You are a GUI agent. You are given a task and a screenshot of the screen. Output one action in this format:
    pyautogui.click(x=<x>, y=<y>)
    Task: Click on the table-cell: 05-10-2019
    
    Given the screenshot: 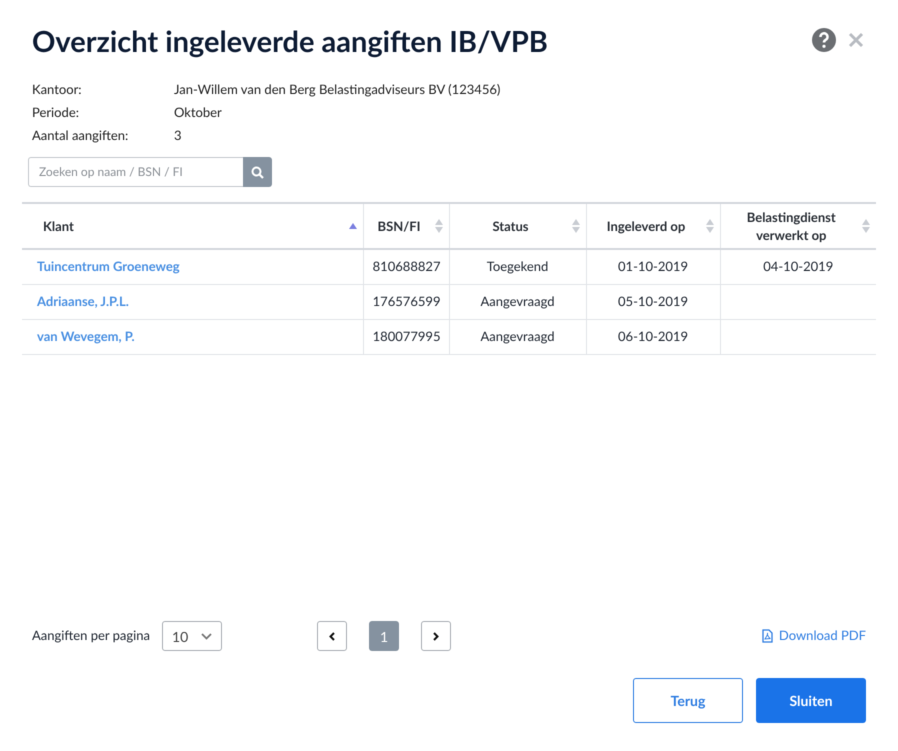 What is the action you would take?
    pyautogui.click(x=653, y=300)
    